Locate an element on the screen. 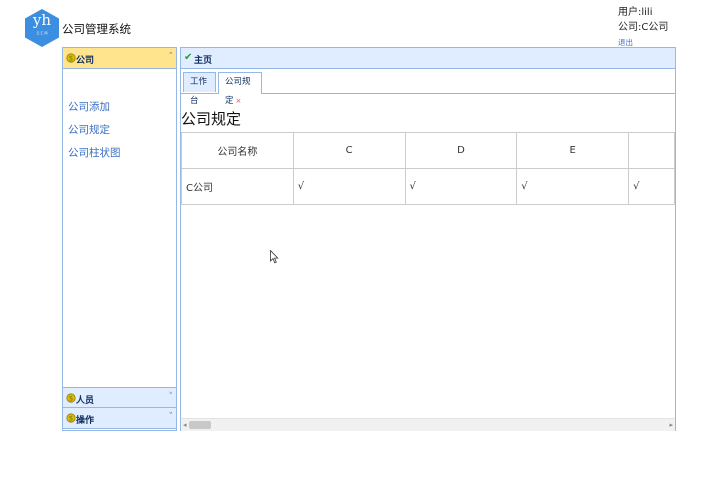 The image size is (720, 480). page-title: 公司规定 is located at coordinates (211, 119).